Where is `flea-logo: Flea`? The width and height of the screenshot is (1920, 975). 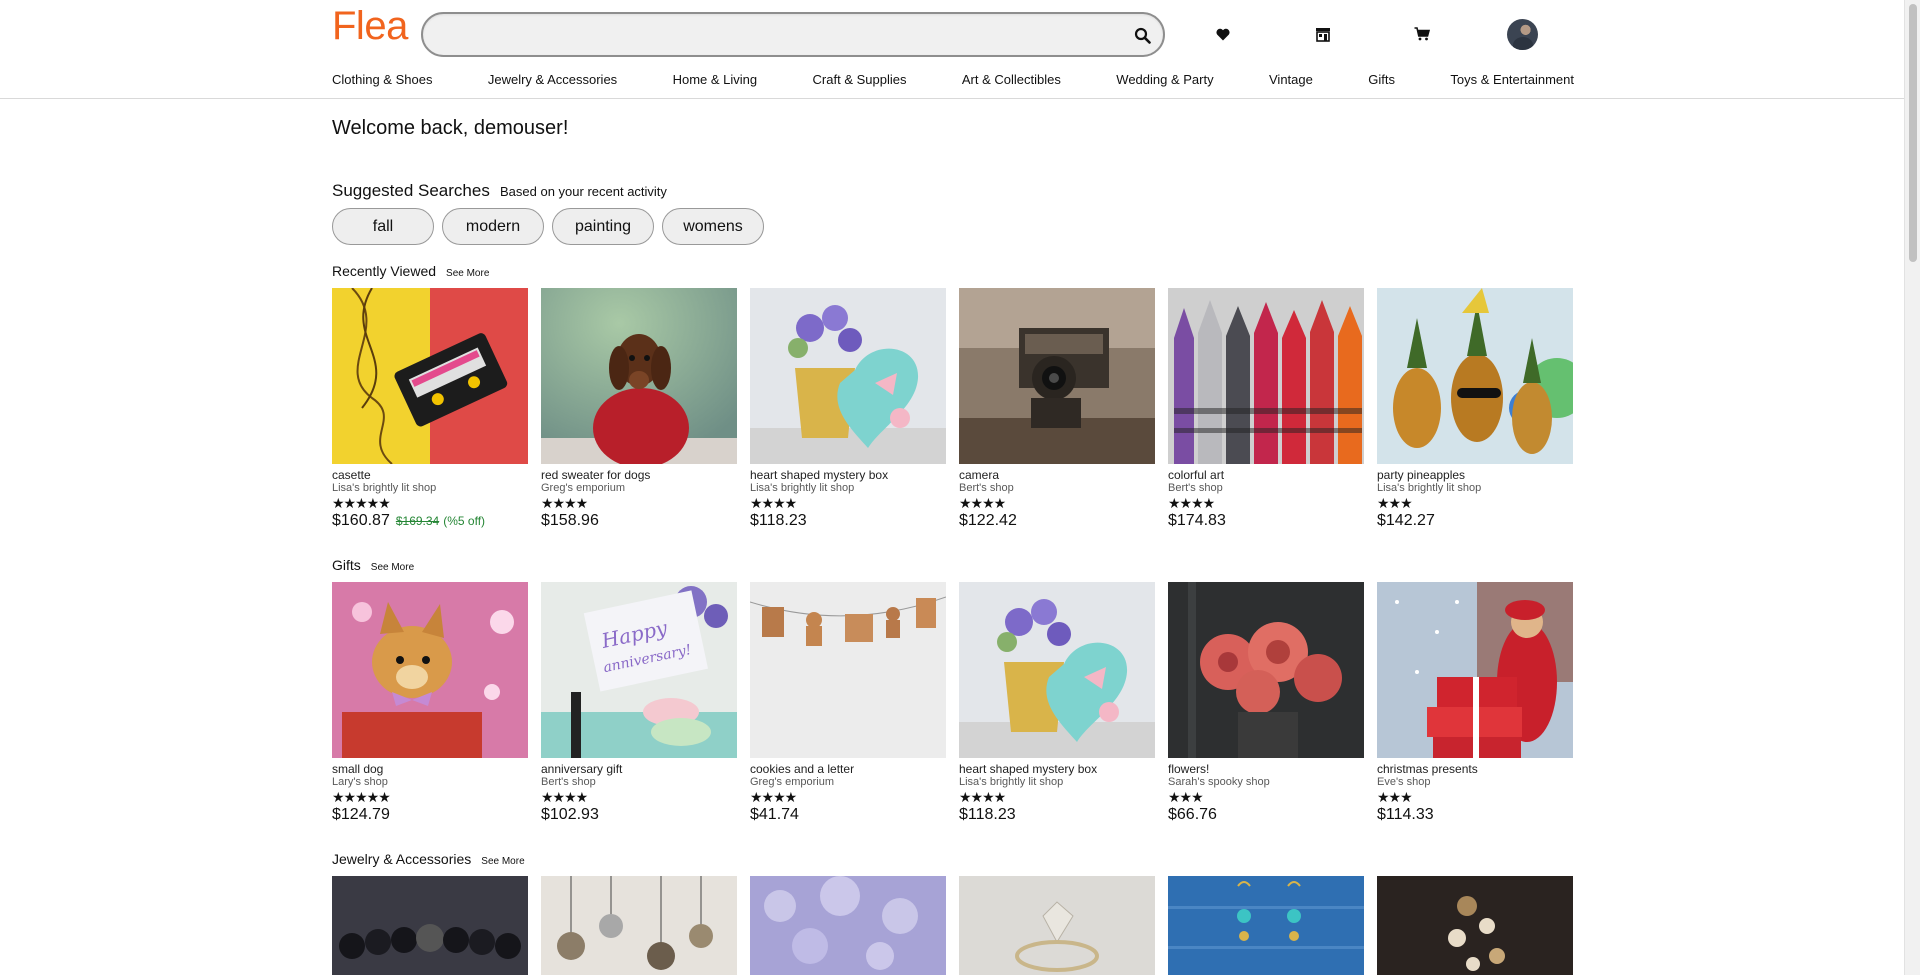 flea-logo: Flea is located at coordinates (370, 26).